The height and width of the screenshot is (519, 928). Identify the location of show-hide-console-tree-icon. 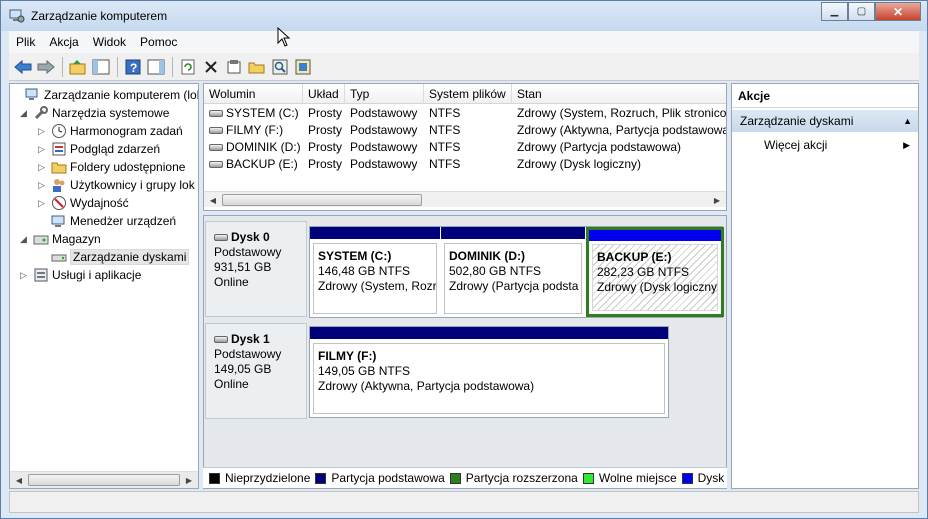
(101, 67).